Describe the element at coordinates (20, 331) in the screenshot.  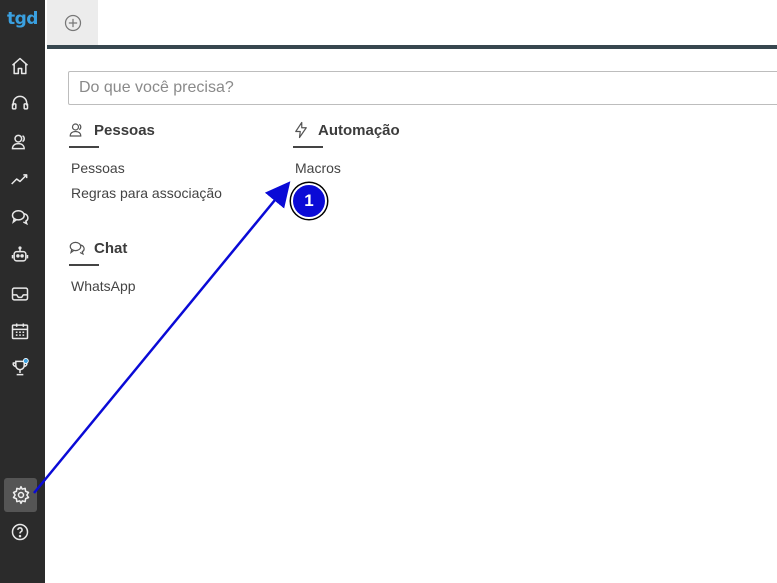
I see `calendar-icon` at that location.